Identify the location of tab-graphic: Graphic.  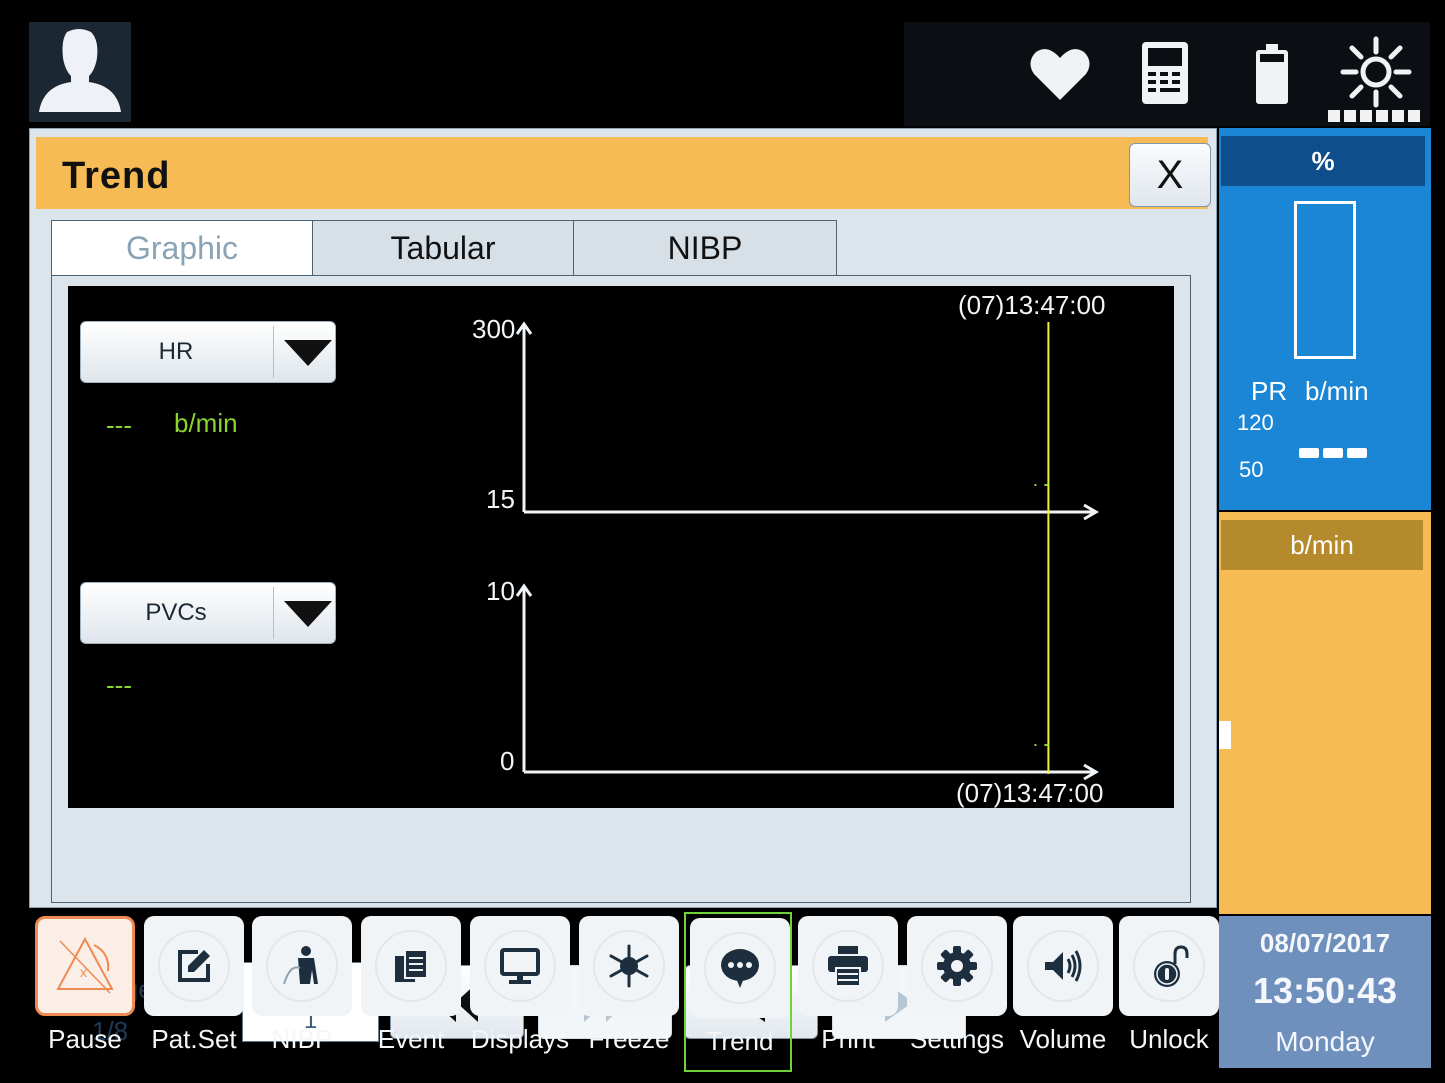
(182, 248).